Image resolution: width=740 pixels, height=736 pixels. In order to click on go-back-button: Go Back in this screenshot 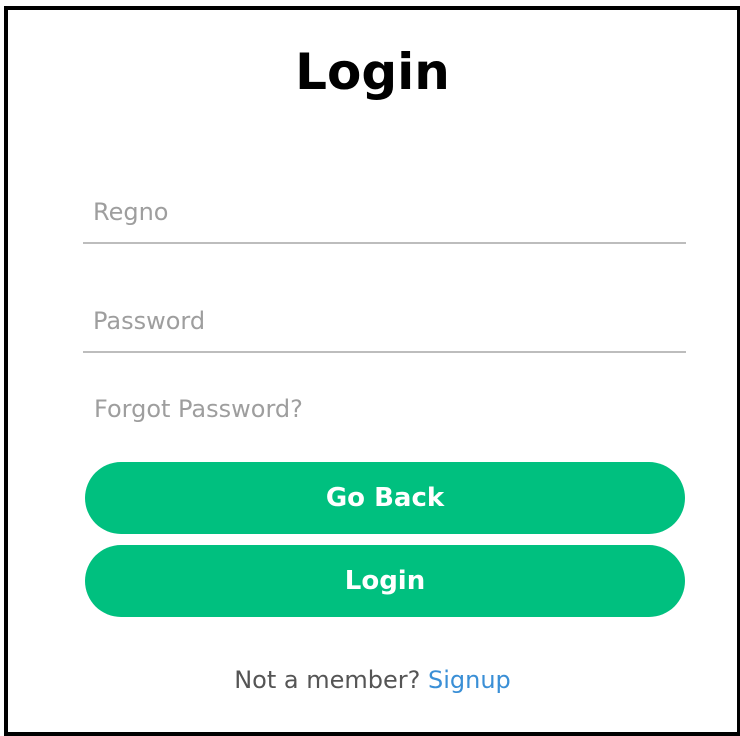, I will do `click(385, 498)`.